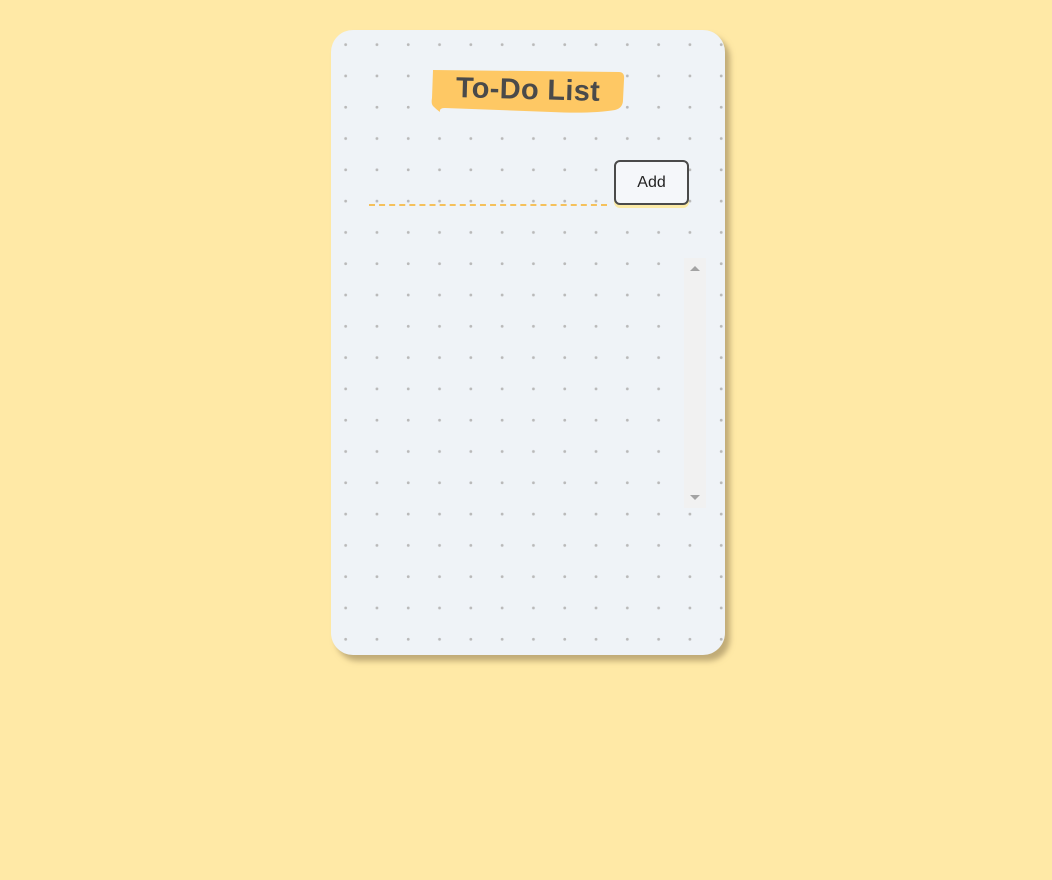  Describe the element at coordinates (695, 268) in the screenshot. I see `scroll-up-arrow-icon` at that location.